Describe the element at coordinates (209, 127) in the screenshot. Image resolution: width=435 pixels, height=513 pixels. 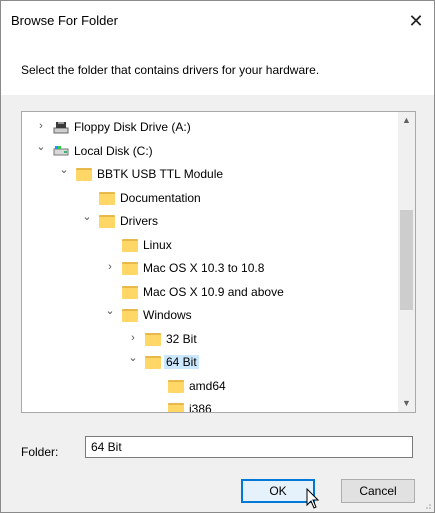
I see `tree-item: › Floppy Disk Drive (A:)` at that location.